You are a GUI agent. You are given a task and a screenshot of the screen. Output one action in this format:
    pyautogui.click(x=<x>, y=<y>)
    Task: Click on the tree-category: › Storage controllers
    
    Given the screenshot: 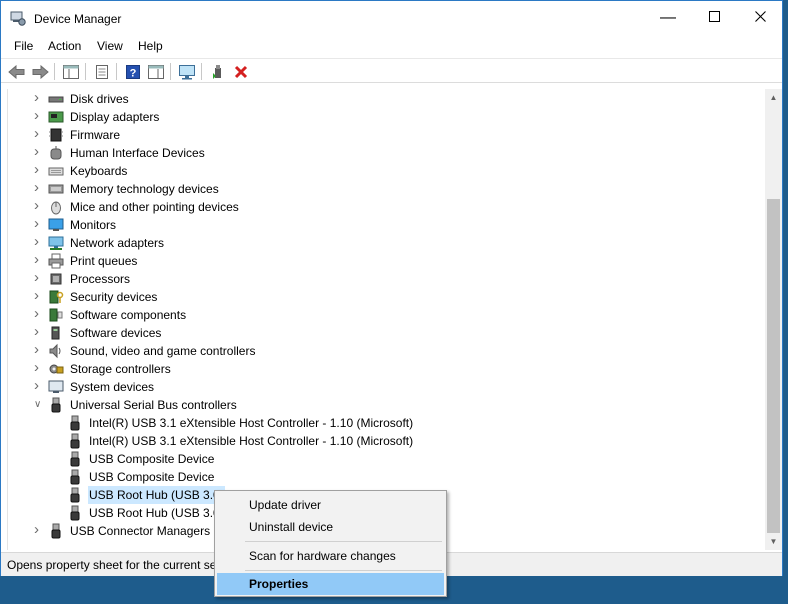 What is the action you would take?
    pyautogui.click(x=386, y=368)
    